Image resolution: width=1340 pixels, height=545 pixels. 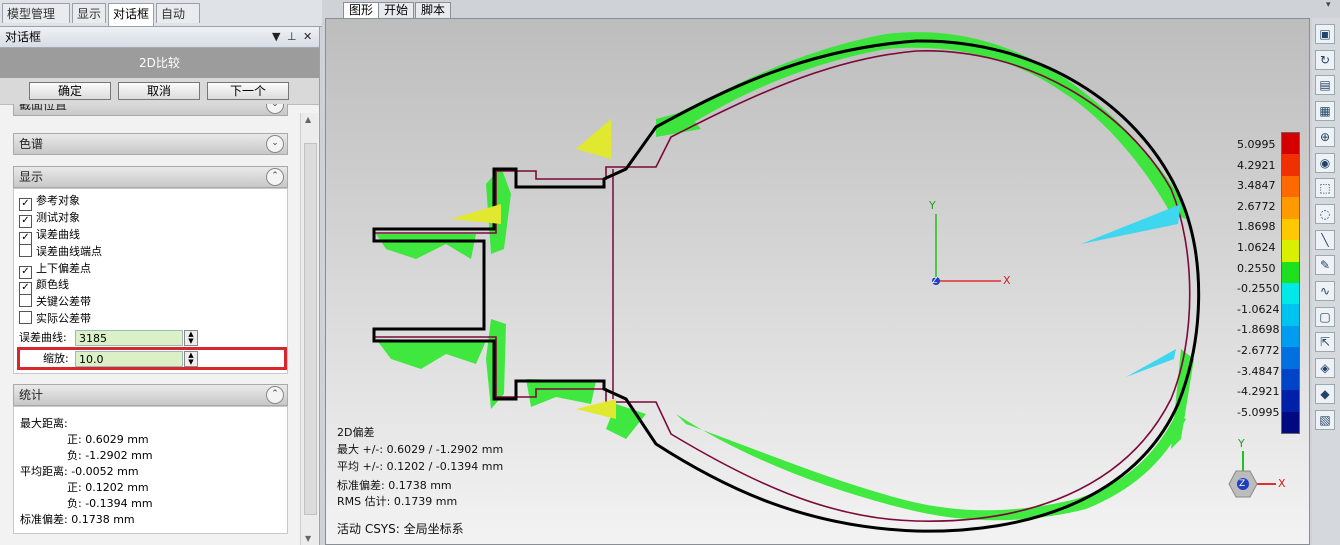 I want to click on option-row: 关键公差带, so click(x=55, y=302).